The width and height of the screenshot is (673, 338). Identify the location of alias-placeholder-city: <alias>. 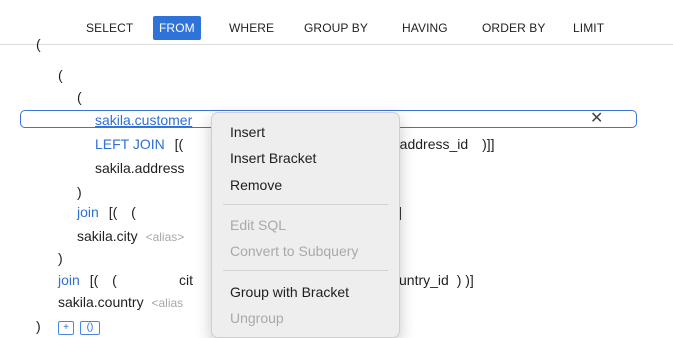
(165, 237).